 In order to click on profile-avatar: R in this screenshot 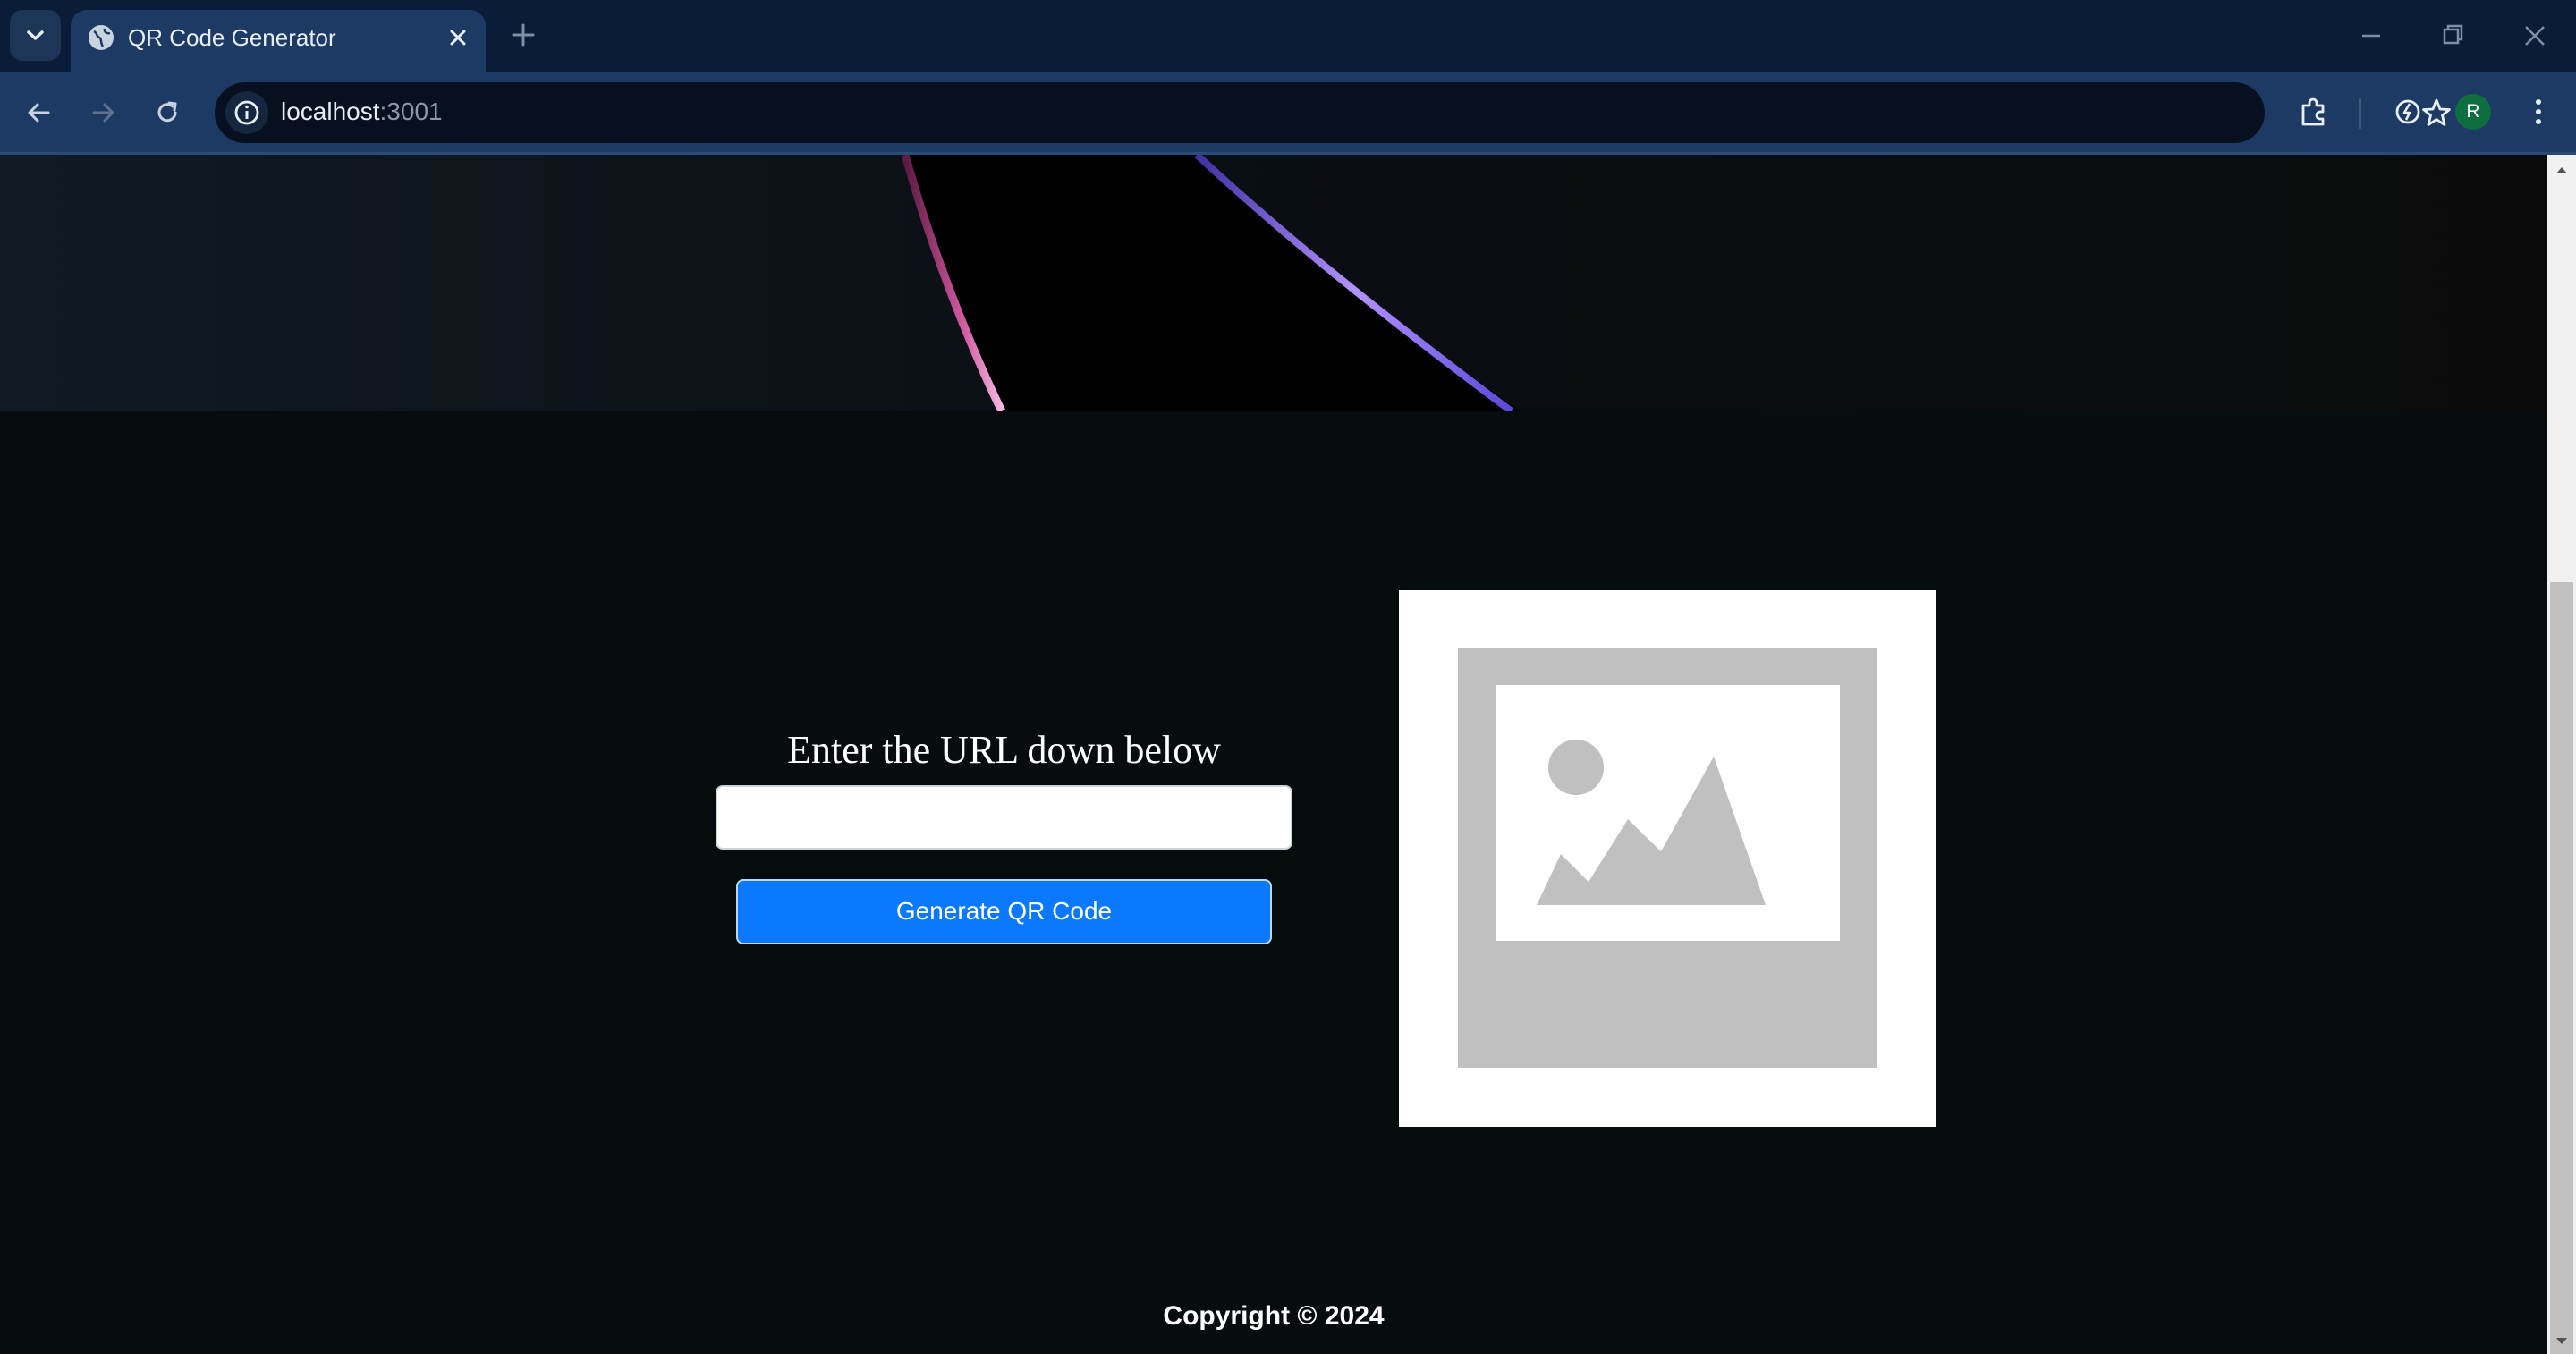, I will do `click(2473, 112)`.